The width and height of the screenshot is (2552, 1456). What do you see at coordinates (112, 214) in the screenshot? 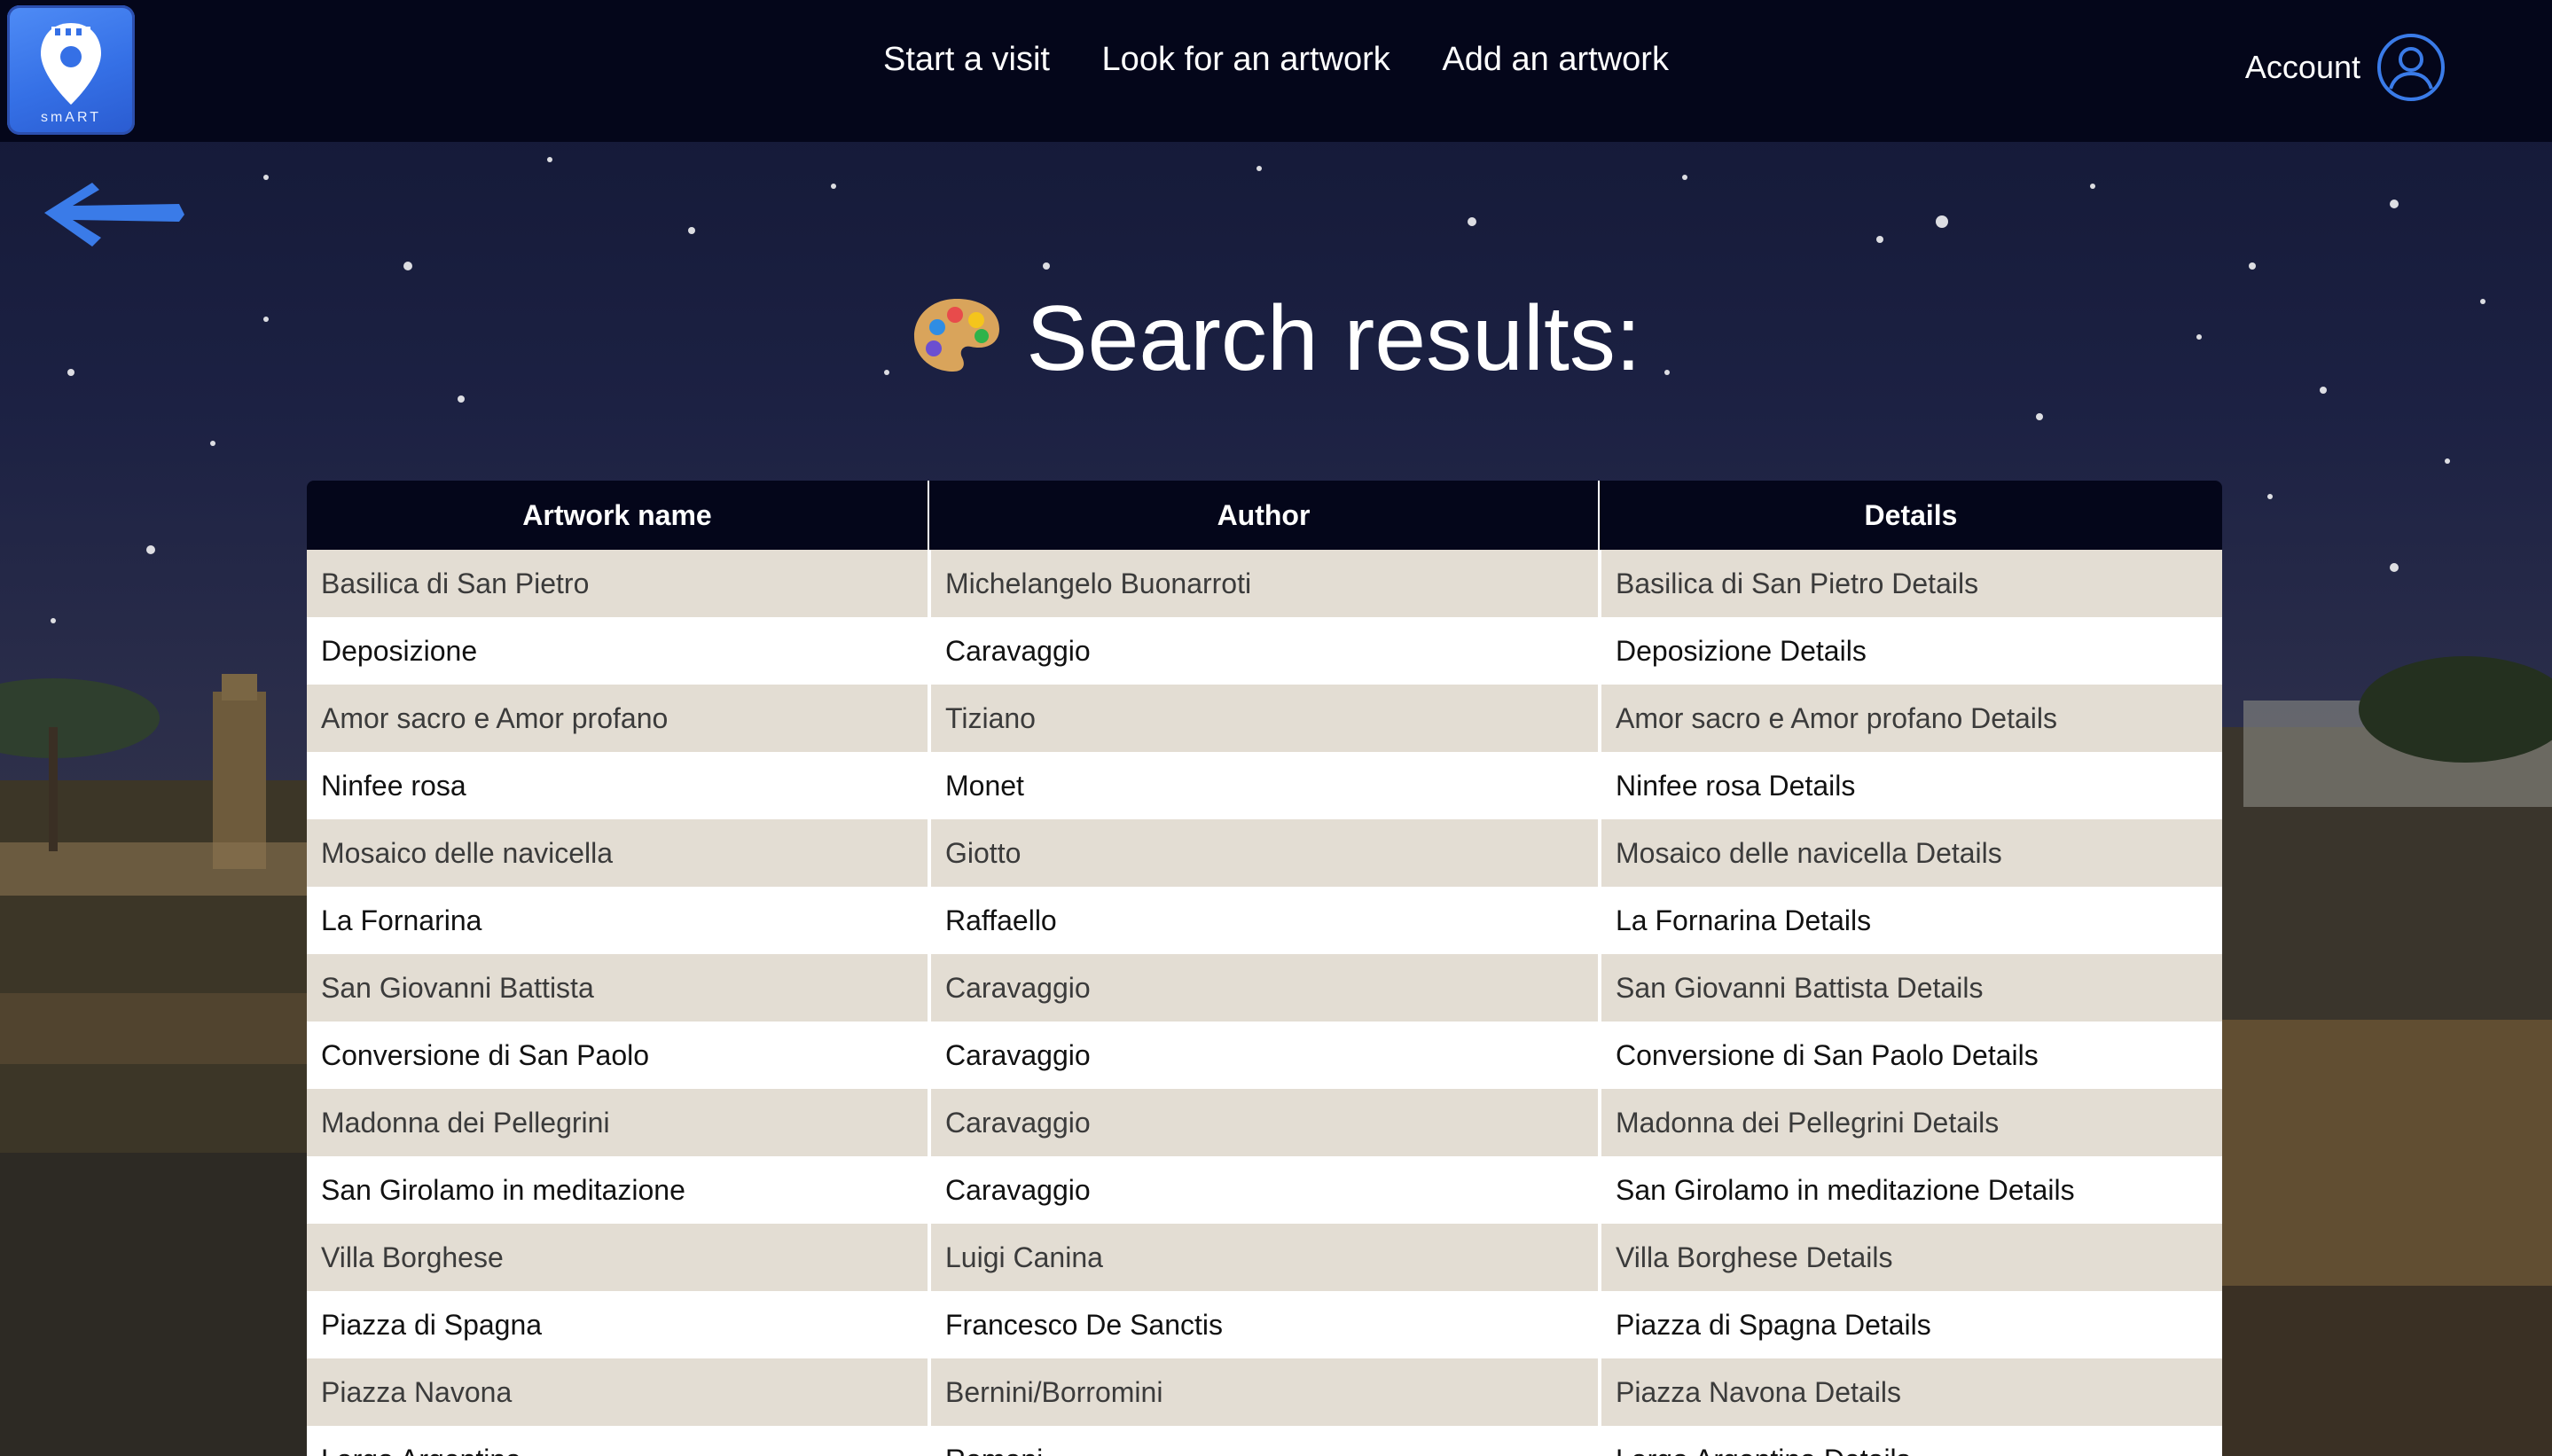
I see `back-arrow-icon` at bounding box center [112, 214].